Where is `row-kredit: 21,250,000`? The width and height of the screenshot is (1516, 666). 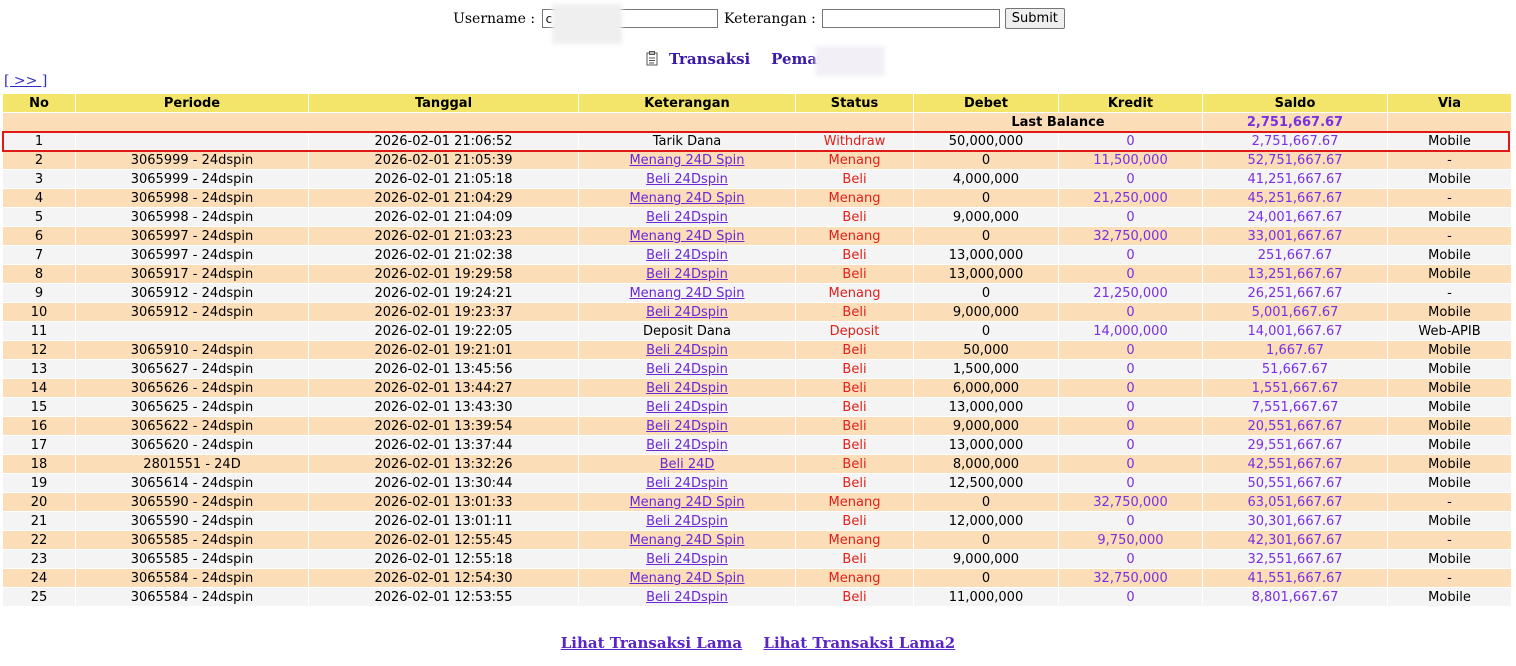 row-kredit: 21,250,000 is located at coordinates (1130, 293).